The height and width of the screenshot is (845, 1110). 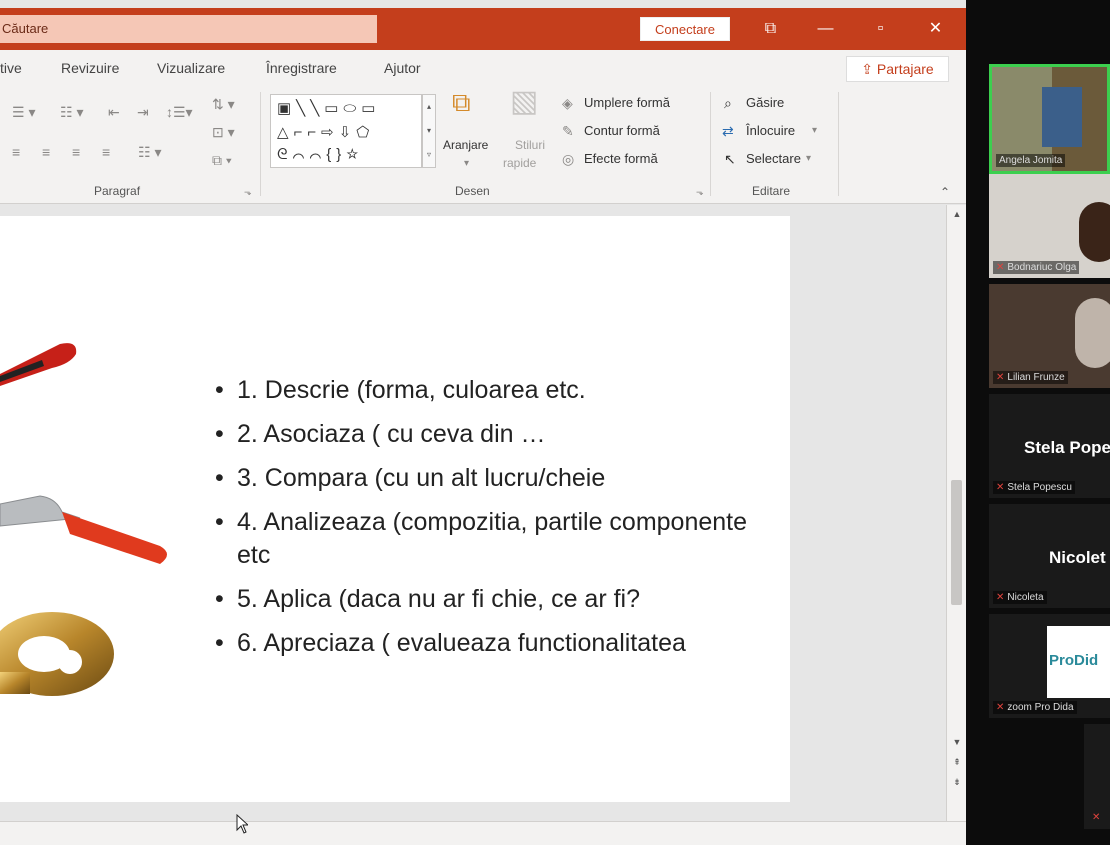 What do you see at coordinates (814, 131) in the screenshot?
I see `replace-dropdown-icon: ▾` at bounding box center [814, 131].